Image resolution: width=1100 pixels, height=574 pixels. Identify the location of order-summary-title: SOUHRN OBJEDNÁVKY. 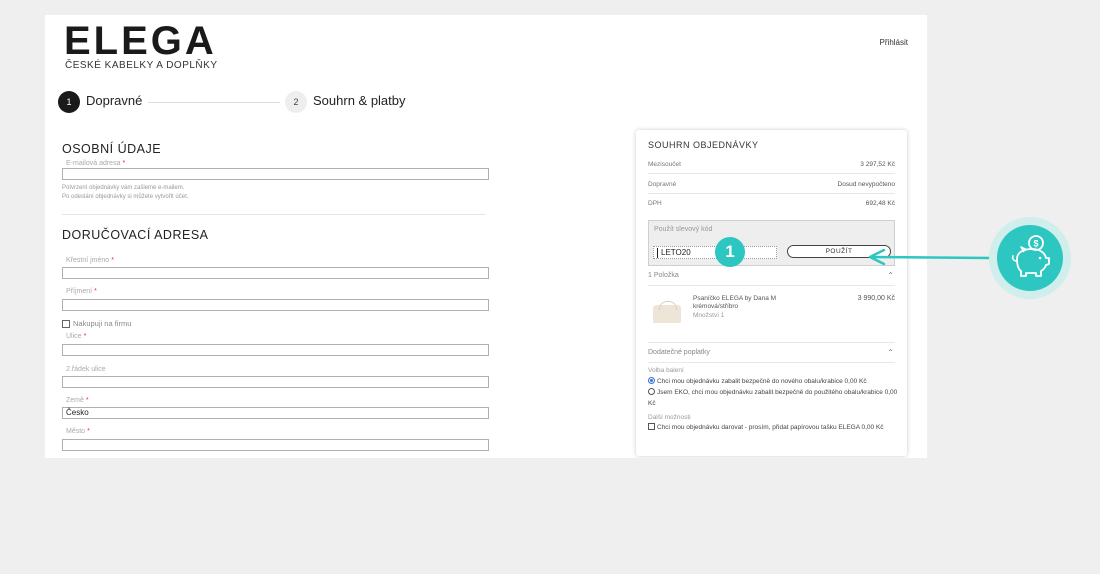
(703, 145).